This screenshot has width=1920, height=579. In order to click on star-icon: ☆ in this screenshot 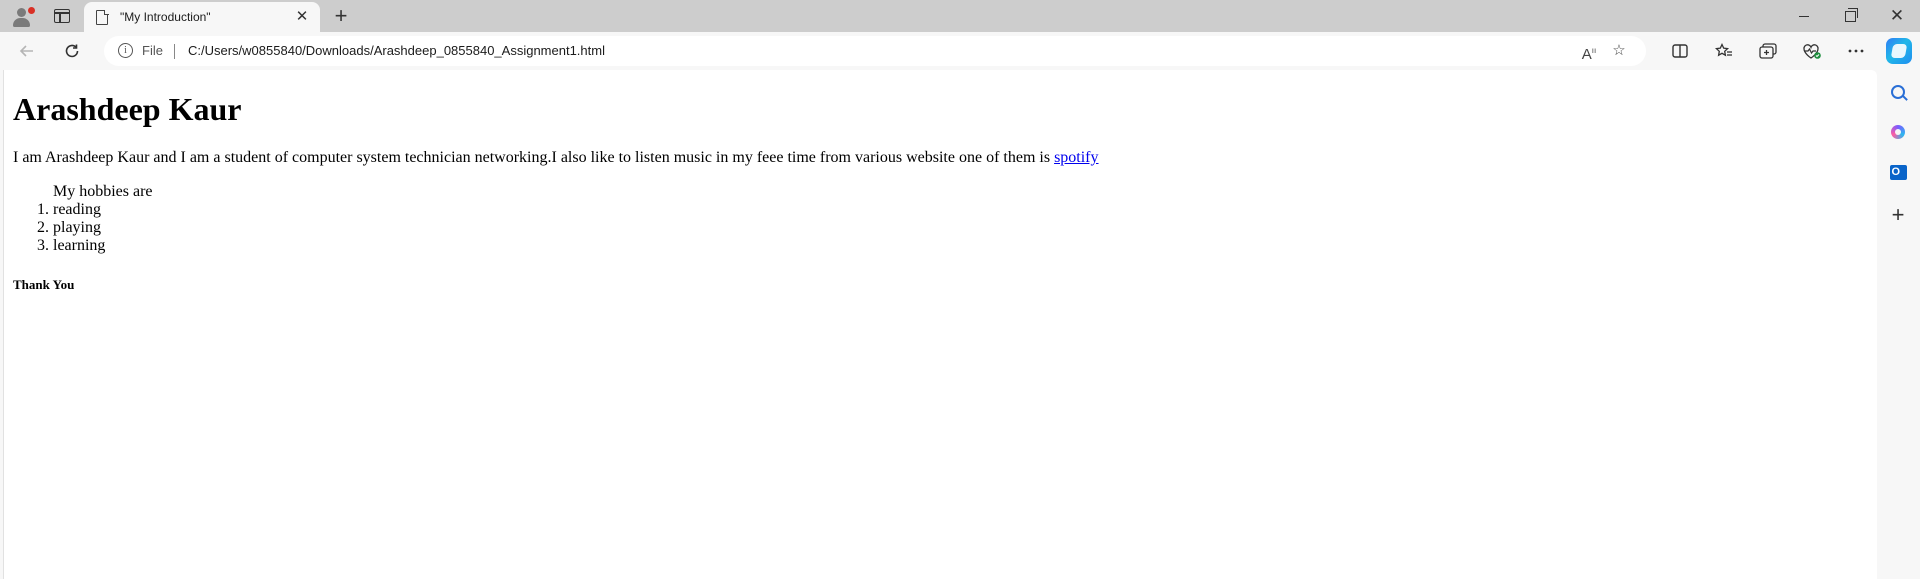, I will do `click(1619, 51)`.